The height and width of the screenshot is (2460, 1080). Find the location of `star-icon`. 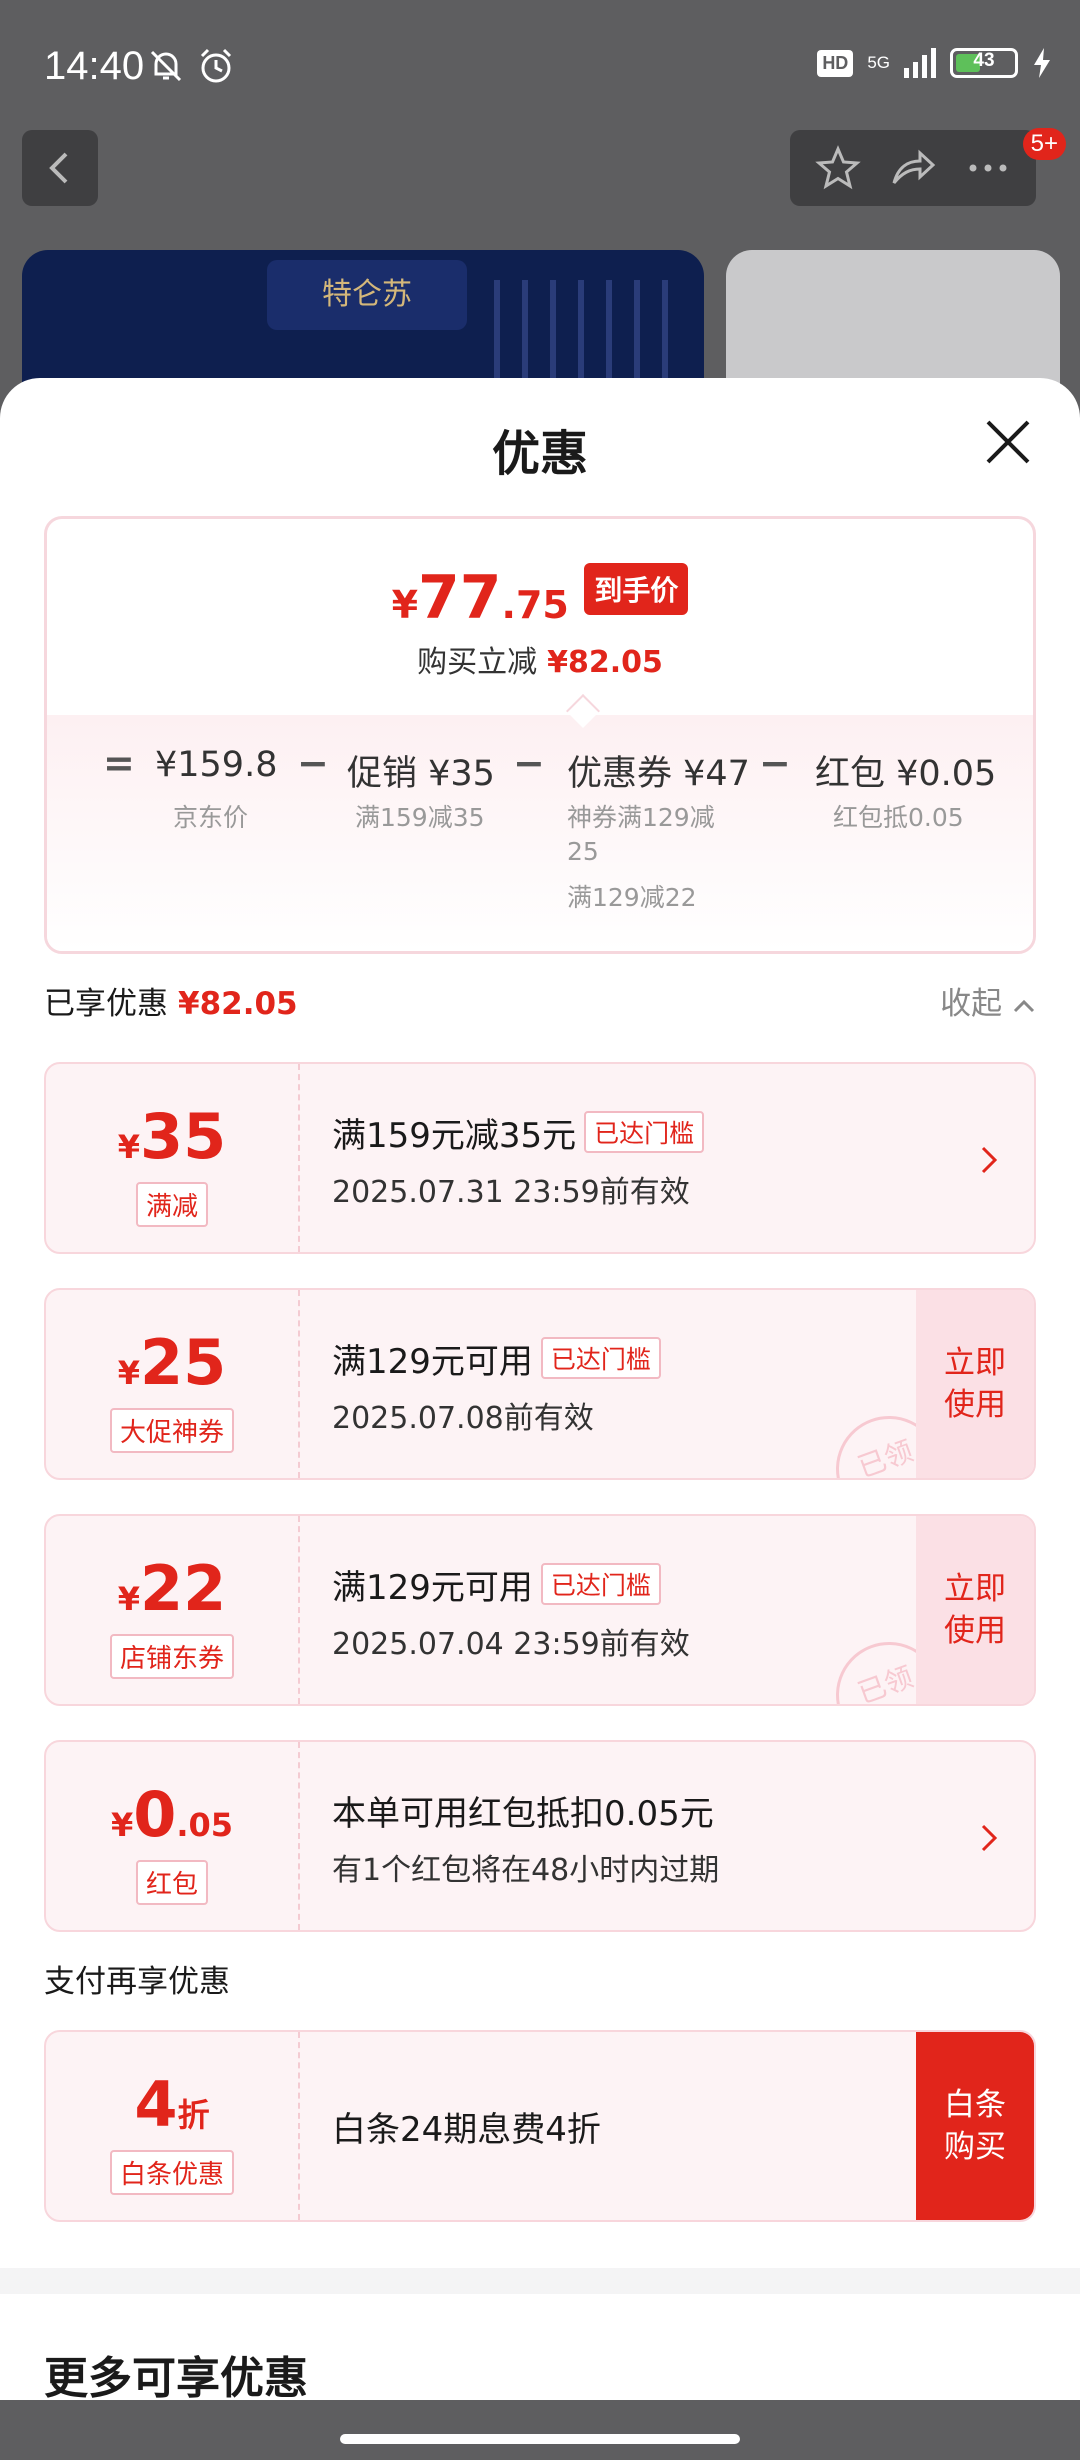

star-icon is located at coordinates (838, 168).